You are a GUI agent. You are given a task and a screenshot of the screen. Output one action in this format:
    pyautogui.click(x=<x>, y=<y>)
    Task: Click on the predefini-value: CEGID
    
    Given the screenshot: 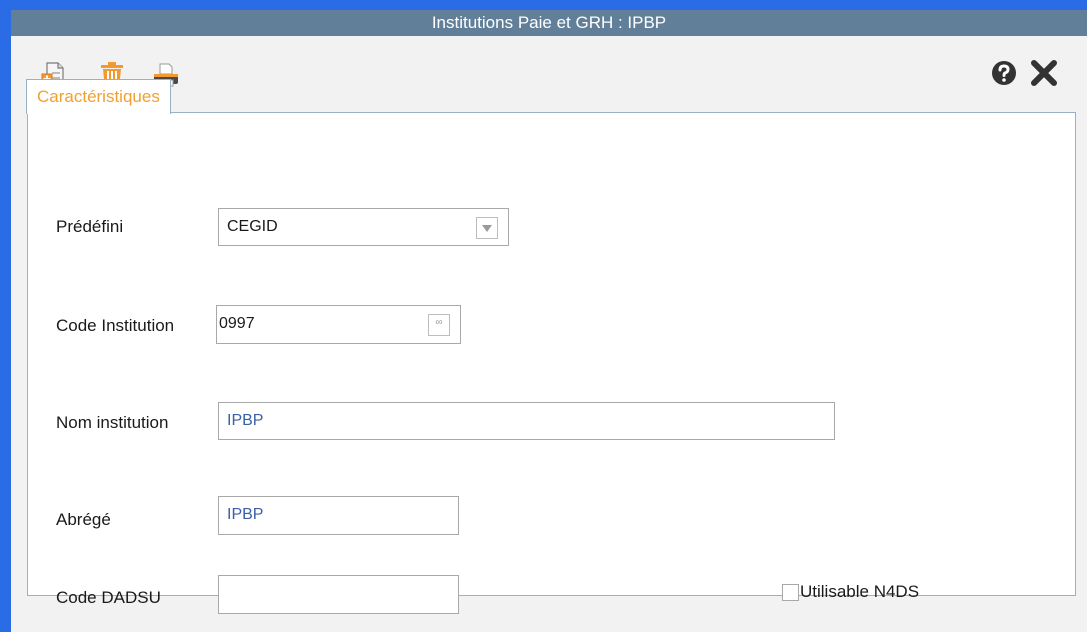 What is the action you would take?
    pyautogui.click(x=252, y=226)
    